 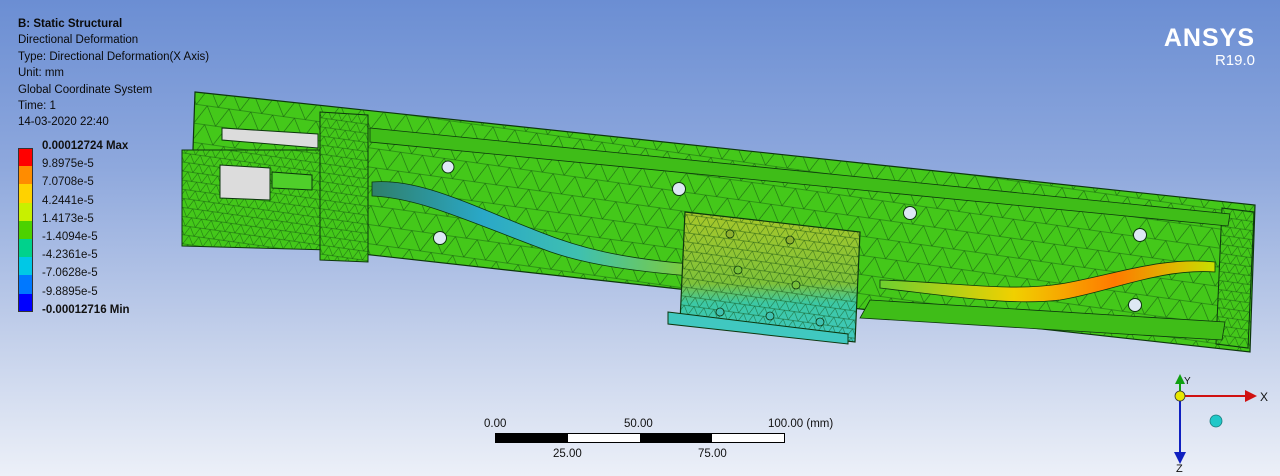 I want to click on scale-bar, so click(x=640, y=438).